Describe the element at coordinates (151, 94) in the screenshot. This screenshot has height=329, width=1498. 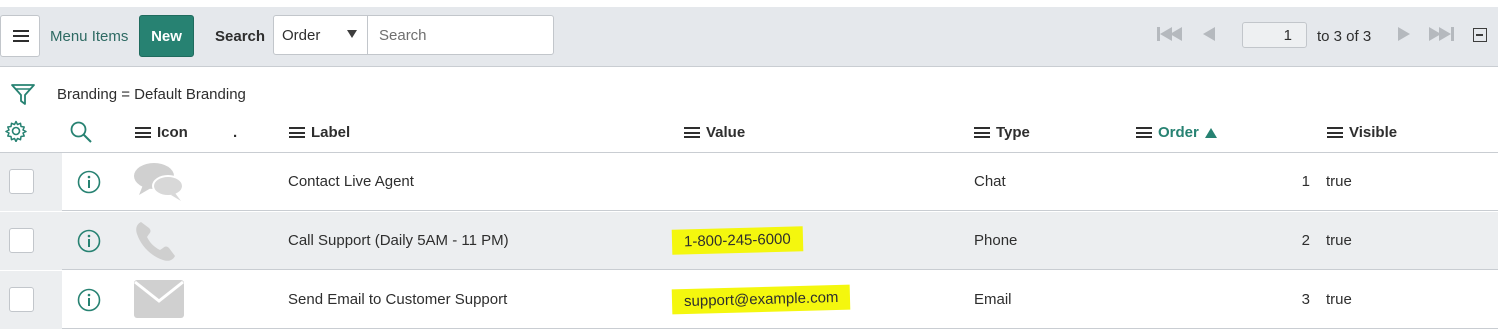
I see `filter-breadcrumb: Branding = Default Branding` at that location.